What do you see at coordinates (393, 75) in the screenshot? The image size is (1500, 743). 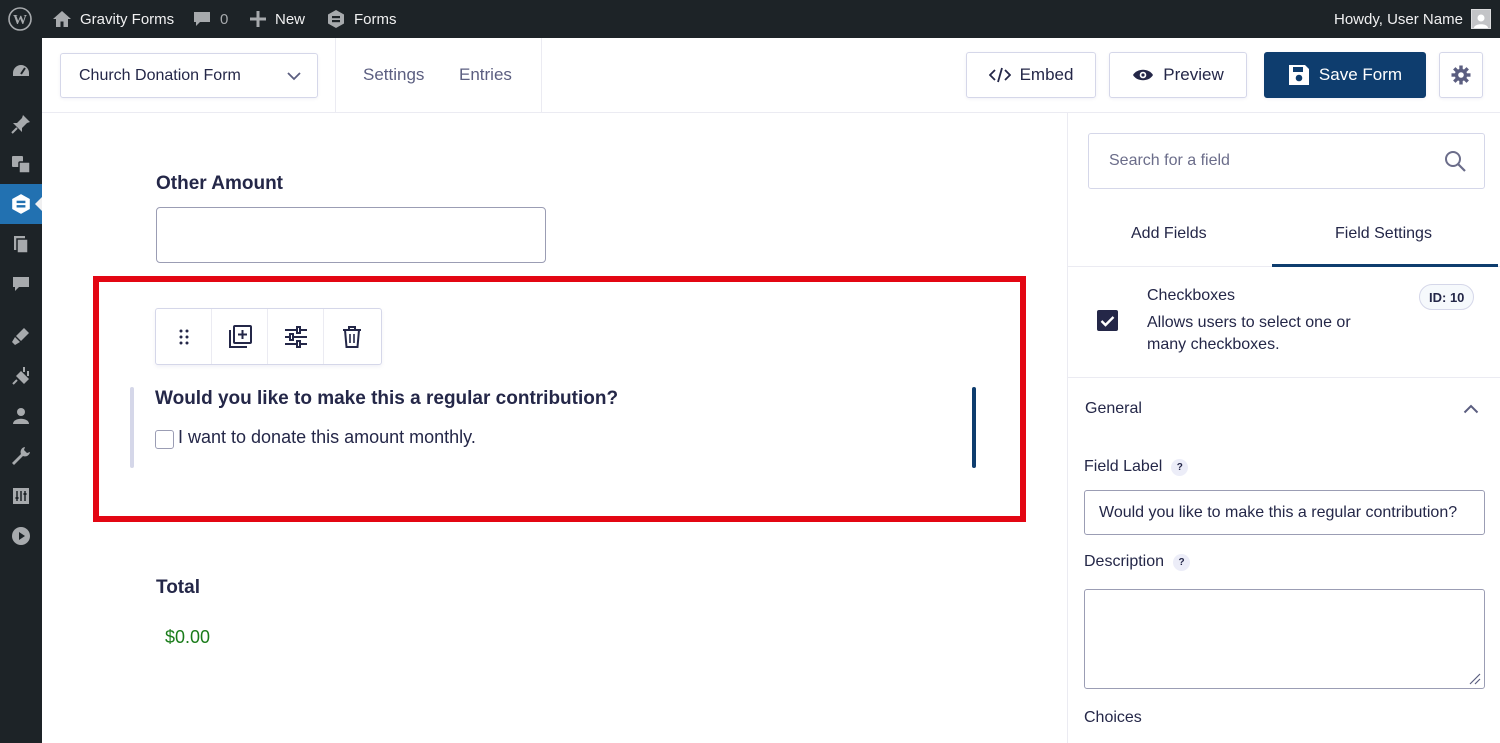 I see `settings-link: Settings` at bounding box center [393, 75].